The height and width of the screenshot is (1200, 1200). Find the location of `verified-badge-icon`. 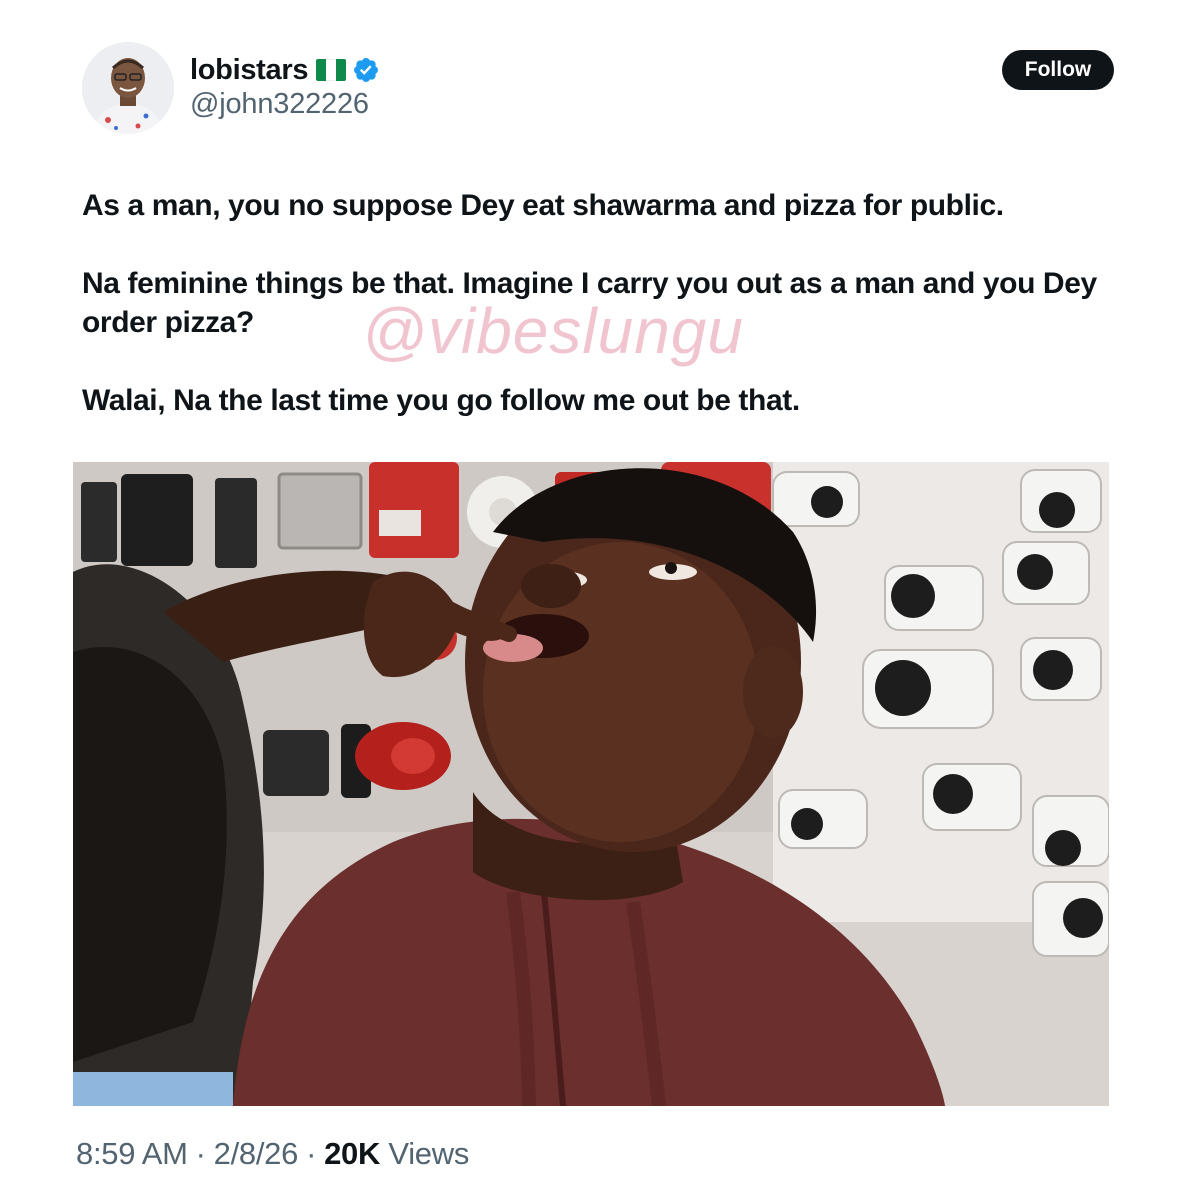

verified-badge-icon is located at coordinates (366, 70).